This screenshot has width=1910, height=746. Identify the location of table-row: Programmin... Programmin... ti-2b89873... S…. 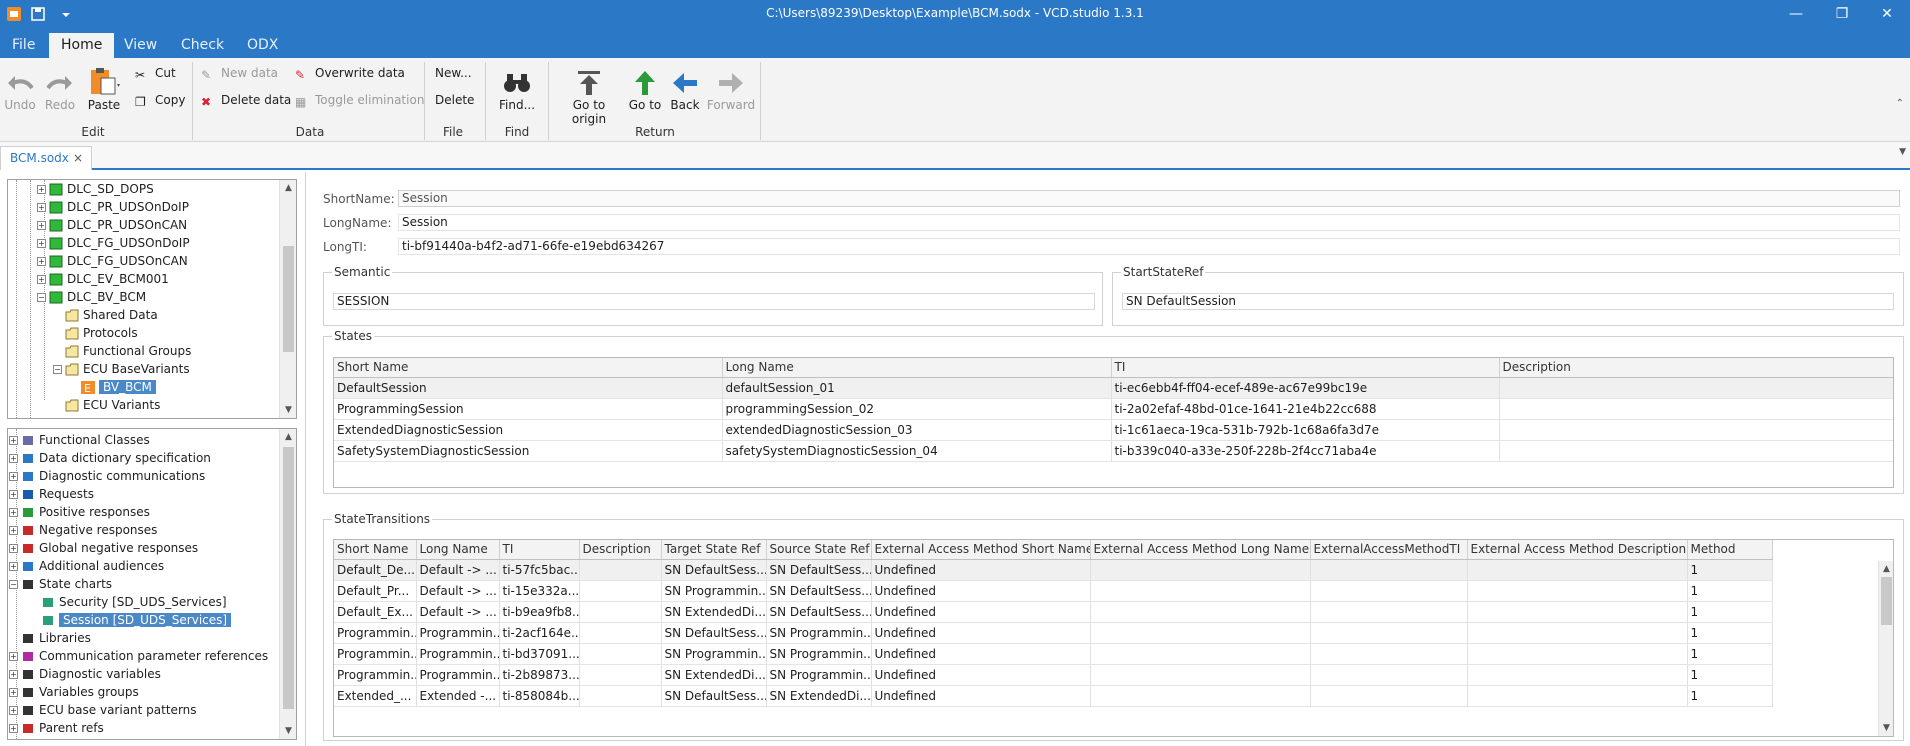
(1053, 675).